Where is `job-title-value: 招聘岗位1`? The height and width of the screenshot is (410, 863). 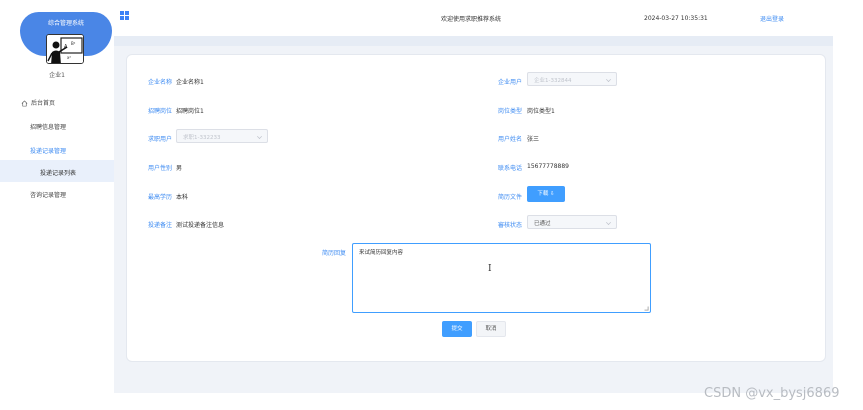 job-title-value: 招聘岗位1 is located at coordinates (190, 111).